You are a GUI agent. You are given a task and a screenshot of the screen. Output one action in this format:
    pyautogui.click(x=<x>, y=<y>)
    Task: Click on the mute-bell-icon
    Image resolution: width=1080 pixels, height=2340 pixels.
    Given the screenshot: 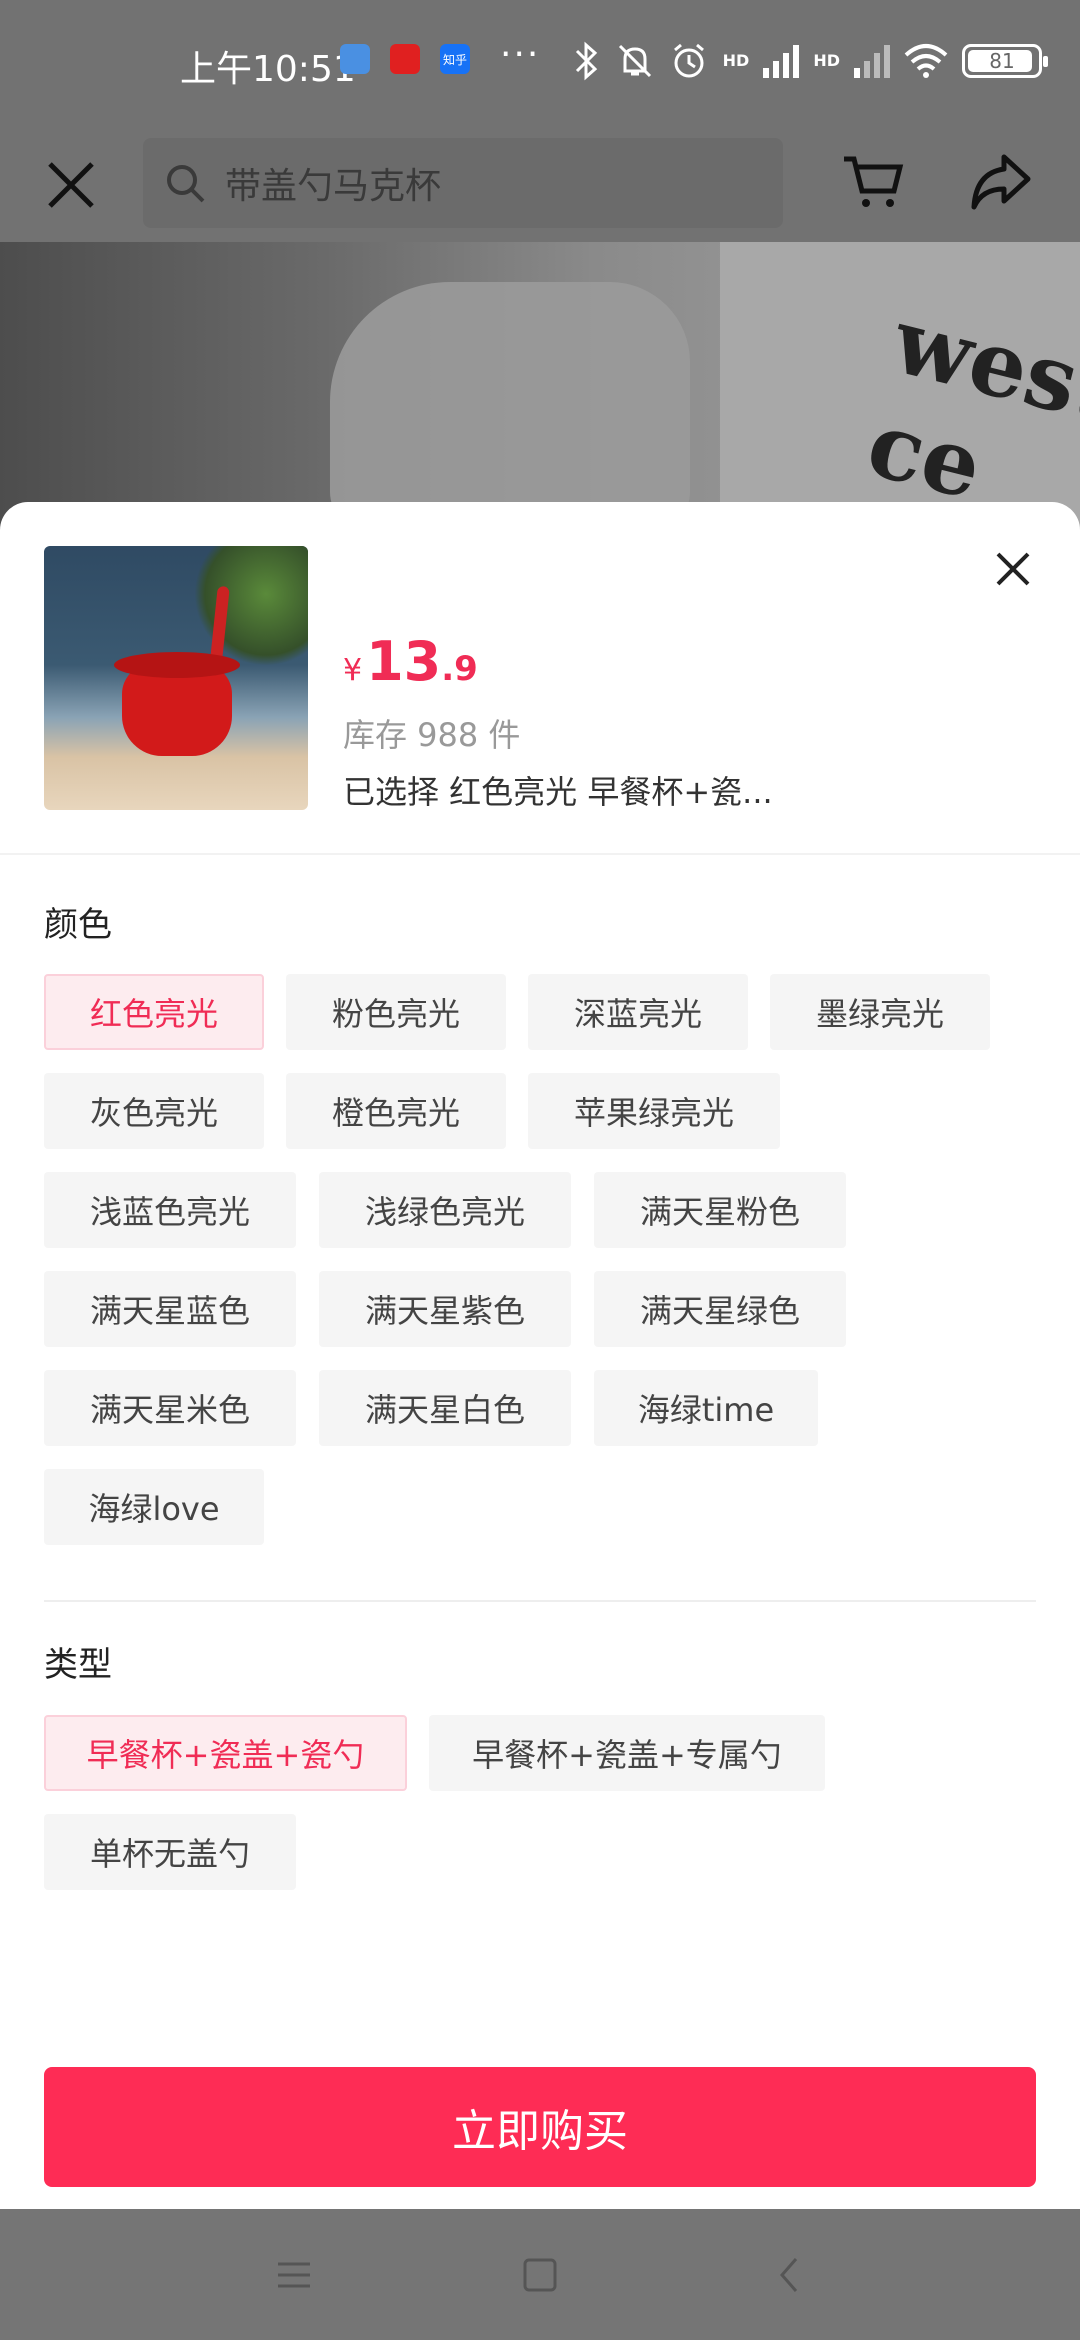 What is the action you would take?
    pyautogui.click(x=634, y=61)
    